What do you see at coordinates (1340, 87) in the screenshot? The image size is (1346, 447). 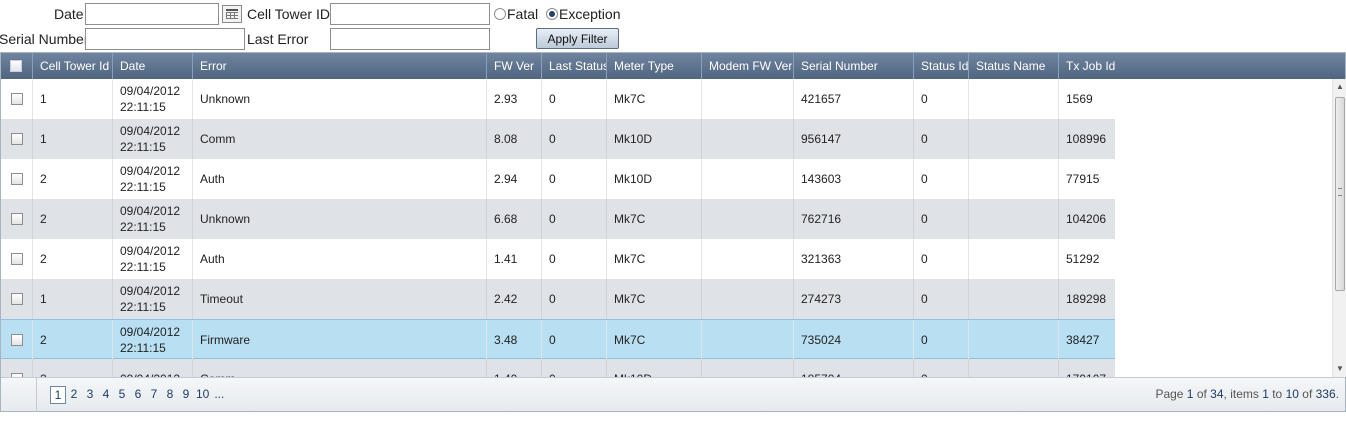 I see `scroll-up-icon: ▲` at bounding box center [1340, 87].